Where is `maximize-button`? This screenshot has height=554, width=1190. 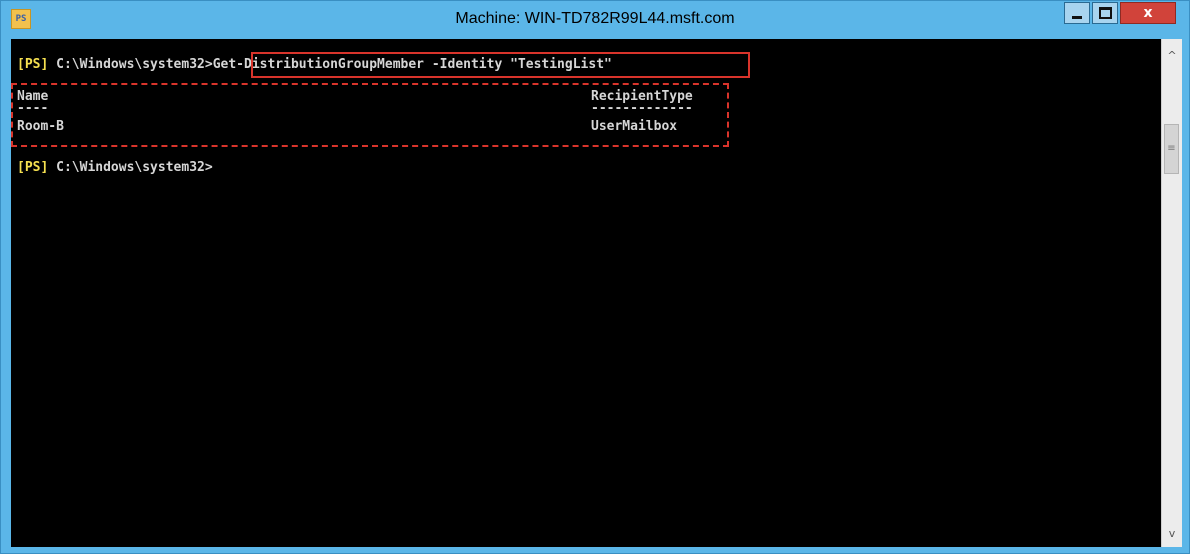
maximize-button is located at coordinates (1105, 13).